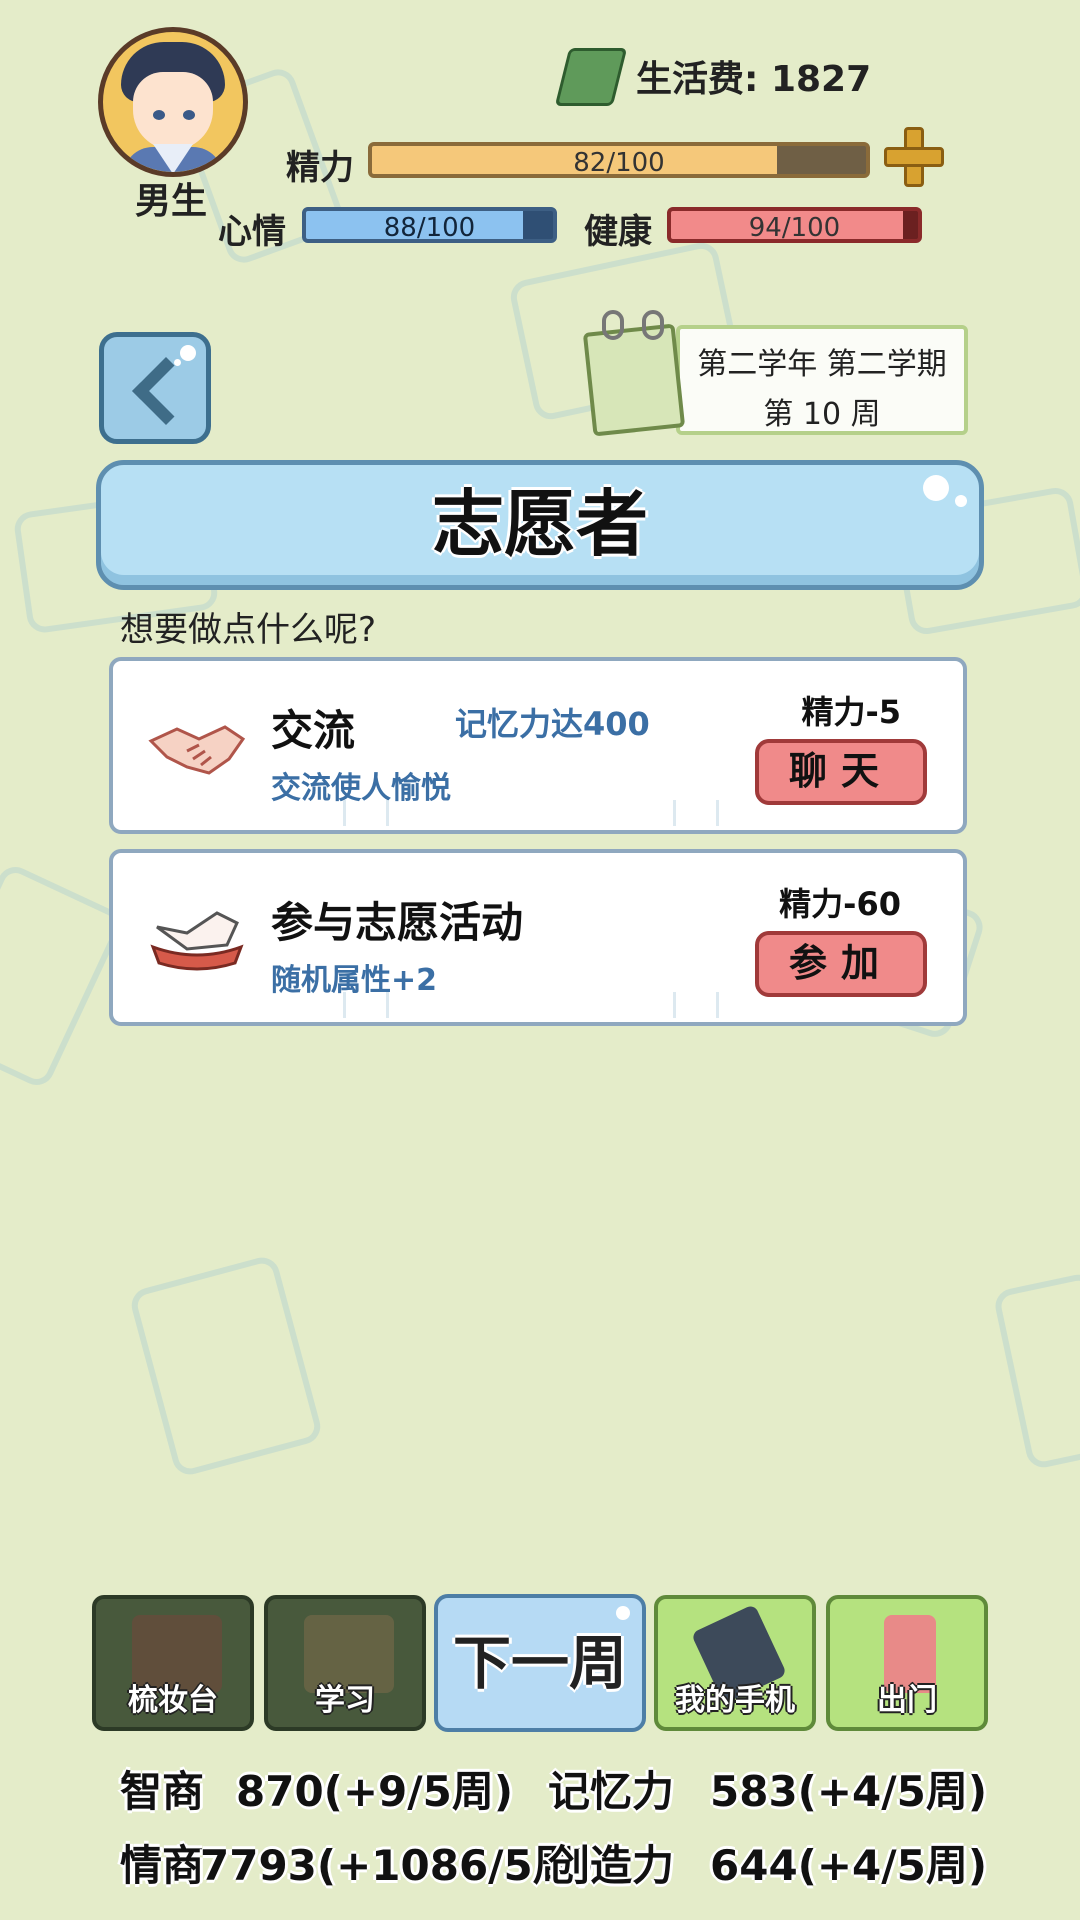 The image size is (1080, 1920). I want to click on health-bar: 94/100, so click(794, 225).